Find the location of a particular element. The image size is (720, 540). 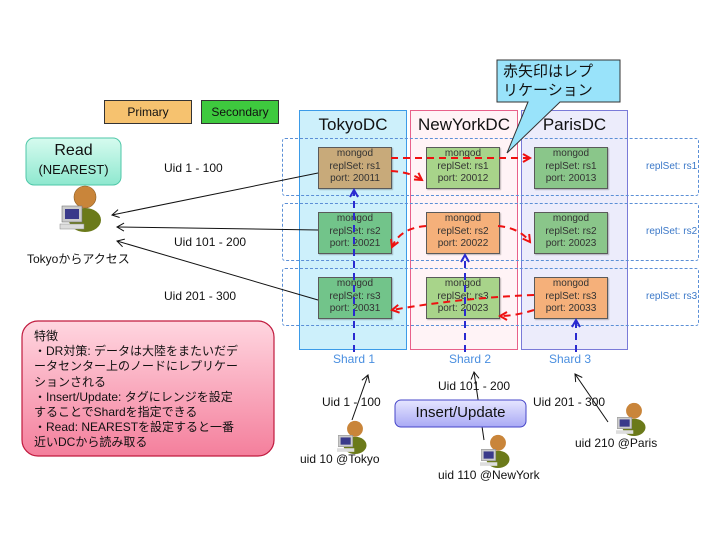

replication-arrow-rs3-tokyo is located at coordinates (463, 302).